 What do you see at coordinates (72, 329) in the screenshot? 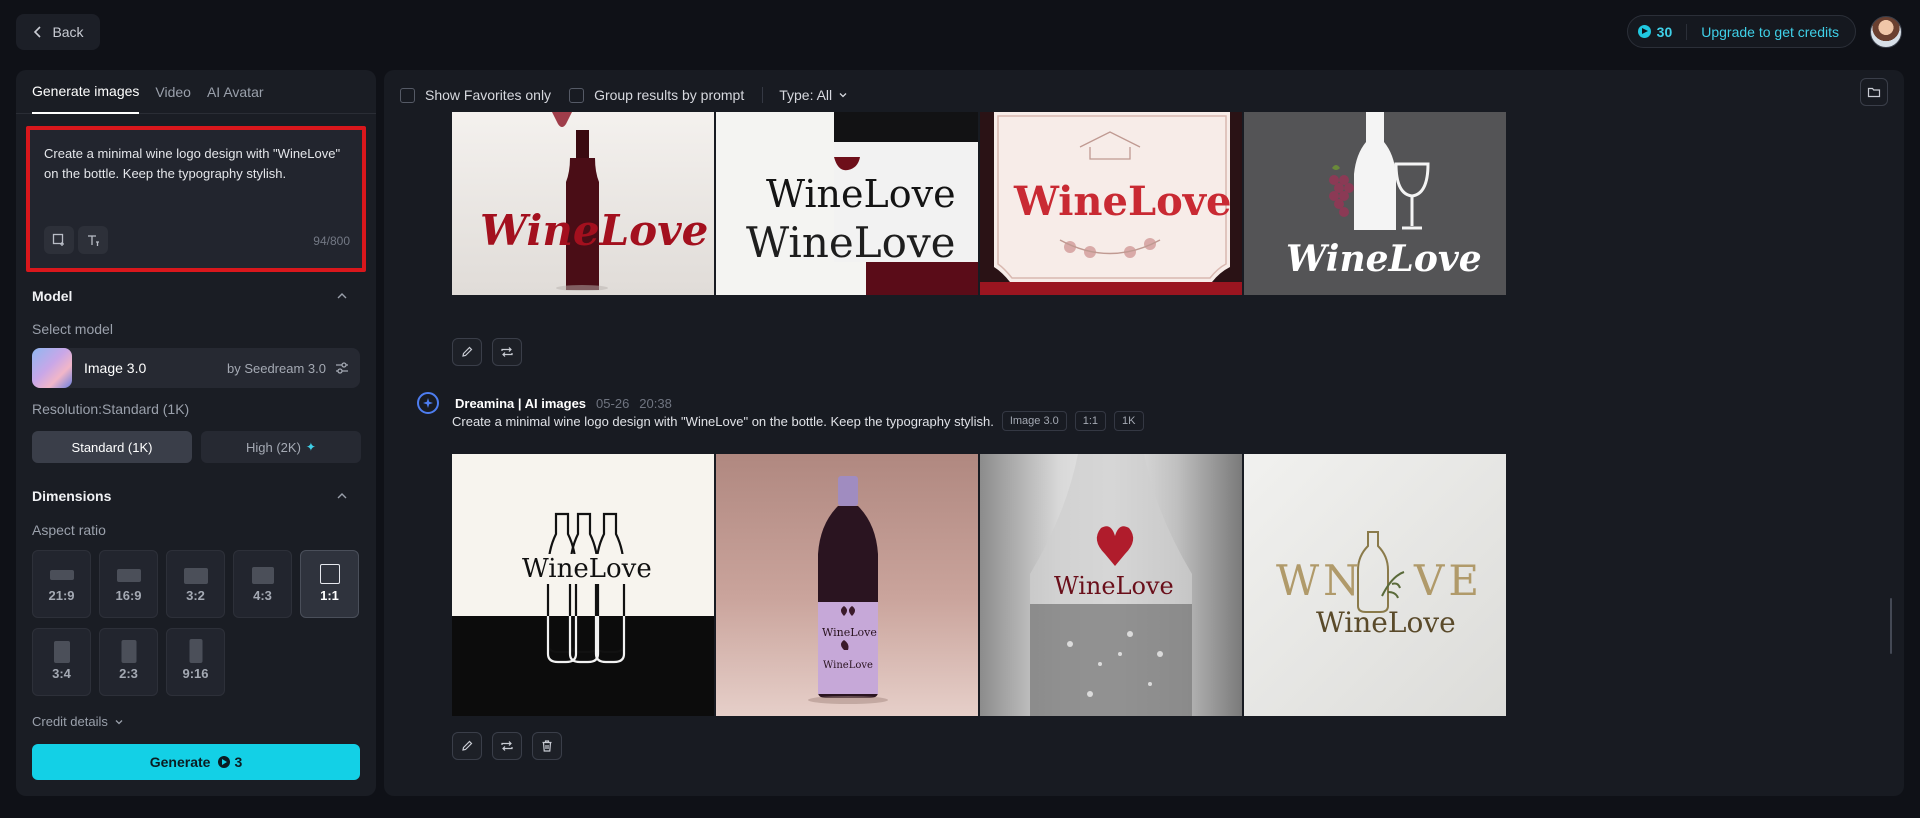
I see `select-model-label: Select model` at bounding box center [72, 329].